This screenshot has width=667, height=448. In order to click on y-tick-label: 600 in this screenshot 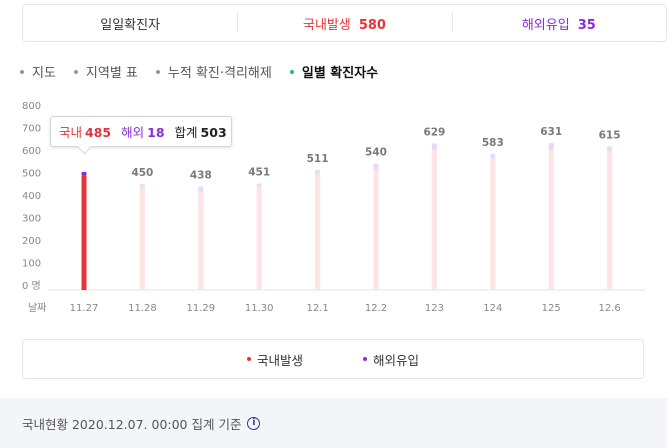, I will do `click(31, 151)`.